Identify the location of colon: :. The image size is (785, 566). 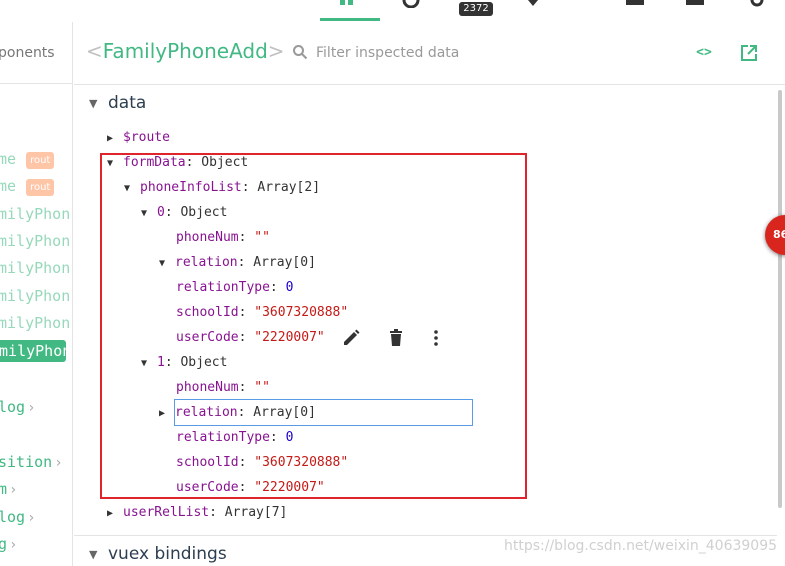
(217, 512).